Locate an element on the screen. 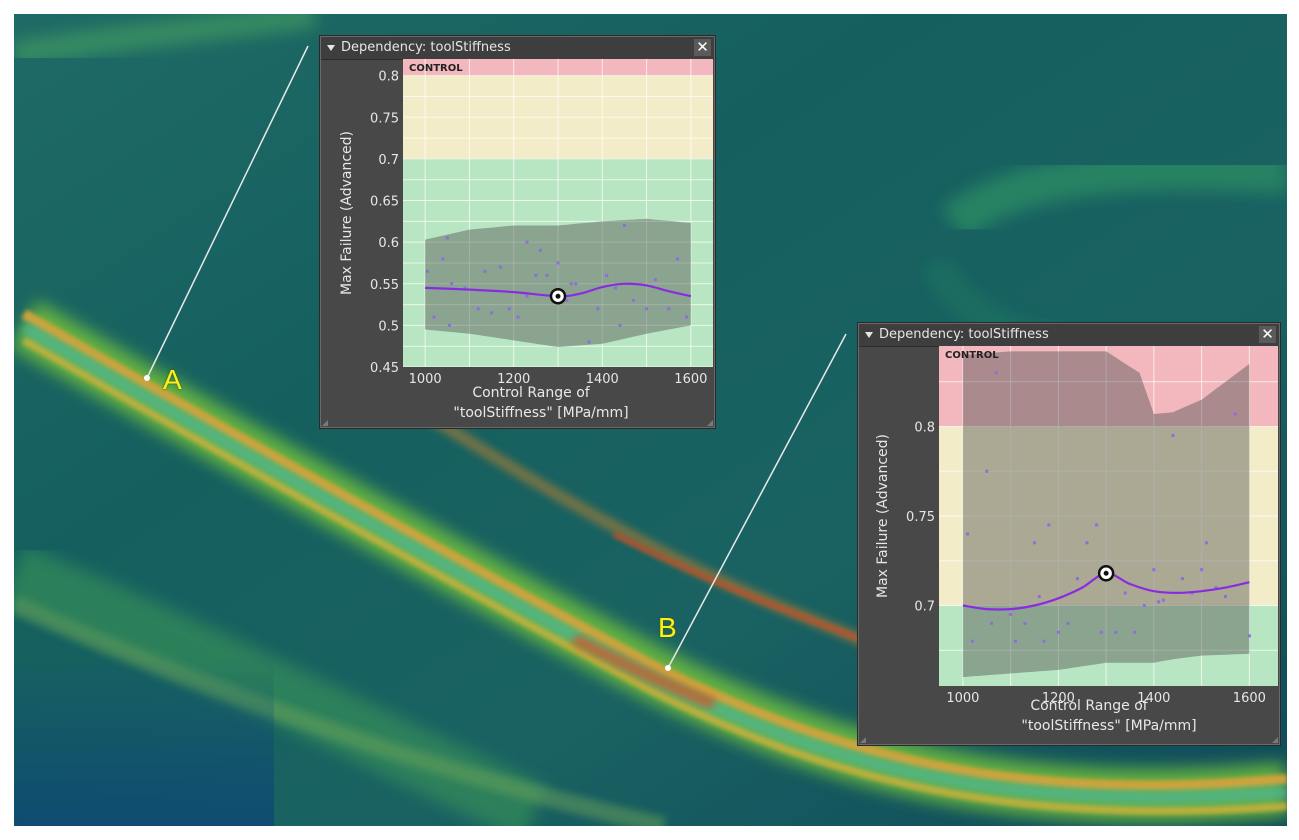 This screenshot has width=1299, height=840. y-tick-label: 0.5 is located at coordinates (388, 326).